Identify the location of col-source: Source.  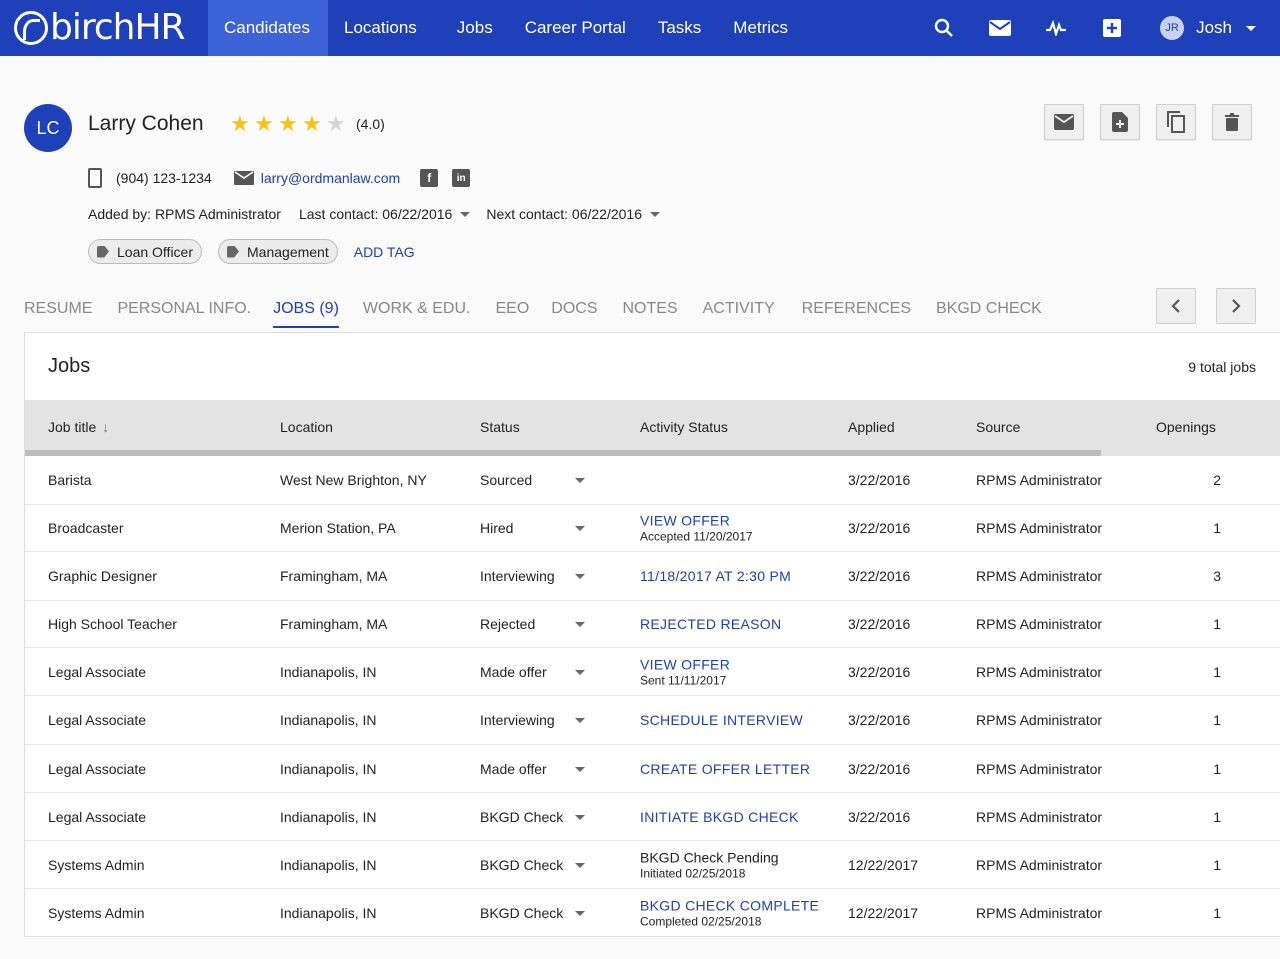
(998, 427).